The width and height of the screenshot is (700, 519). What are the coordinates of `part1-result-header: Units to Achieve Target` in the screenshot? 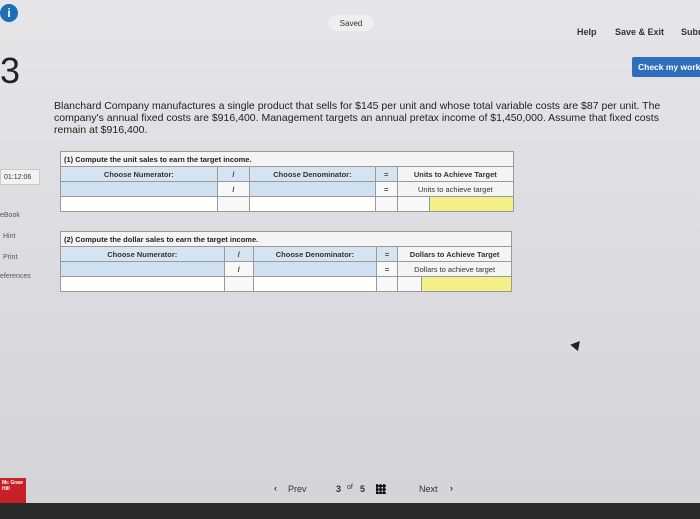 It's located at (455, 174).